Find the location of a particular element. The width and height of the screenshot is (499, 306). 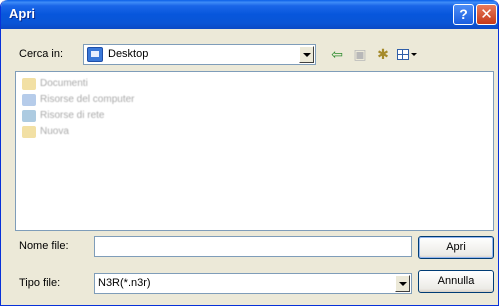

filename-field is located at coordinates (253, 246).